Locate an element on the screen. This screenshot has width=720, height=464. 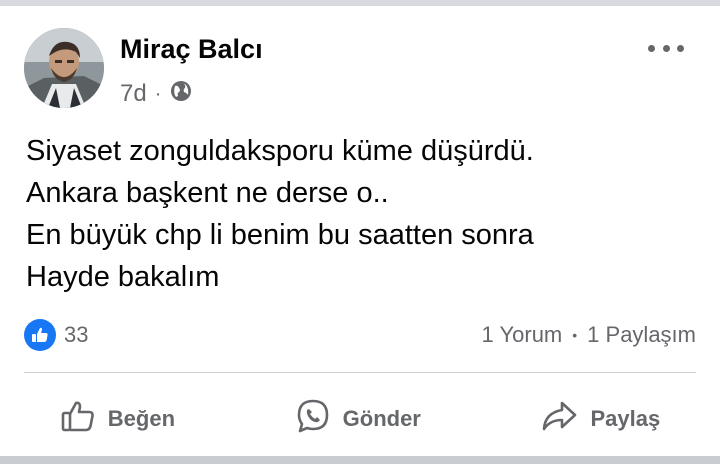
post-text-line: Hayde bakalım is located at coordinates (123, 277).